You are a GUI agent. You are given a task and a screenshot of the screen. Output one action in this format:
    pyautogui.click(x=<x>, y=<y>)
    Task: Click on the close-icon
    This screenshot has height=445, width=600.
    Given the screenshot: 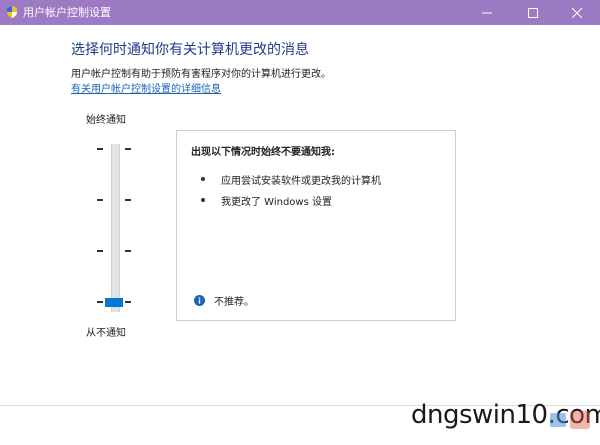 What is the action you would take?
    pyautogui.click(x=577, y=12)
    